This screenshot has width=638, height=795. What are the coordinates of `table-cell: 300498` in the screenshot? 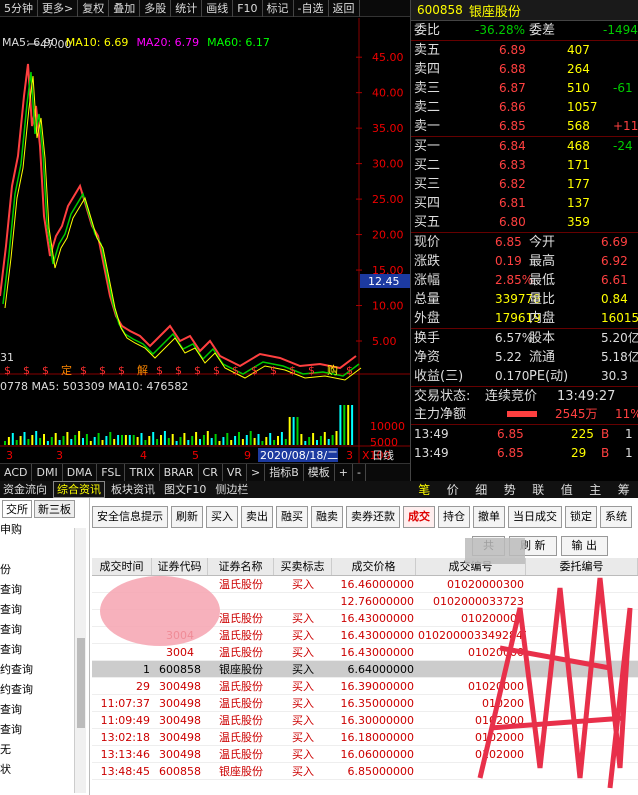 It's located at (180, 686).